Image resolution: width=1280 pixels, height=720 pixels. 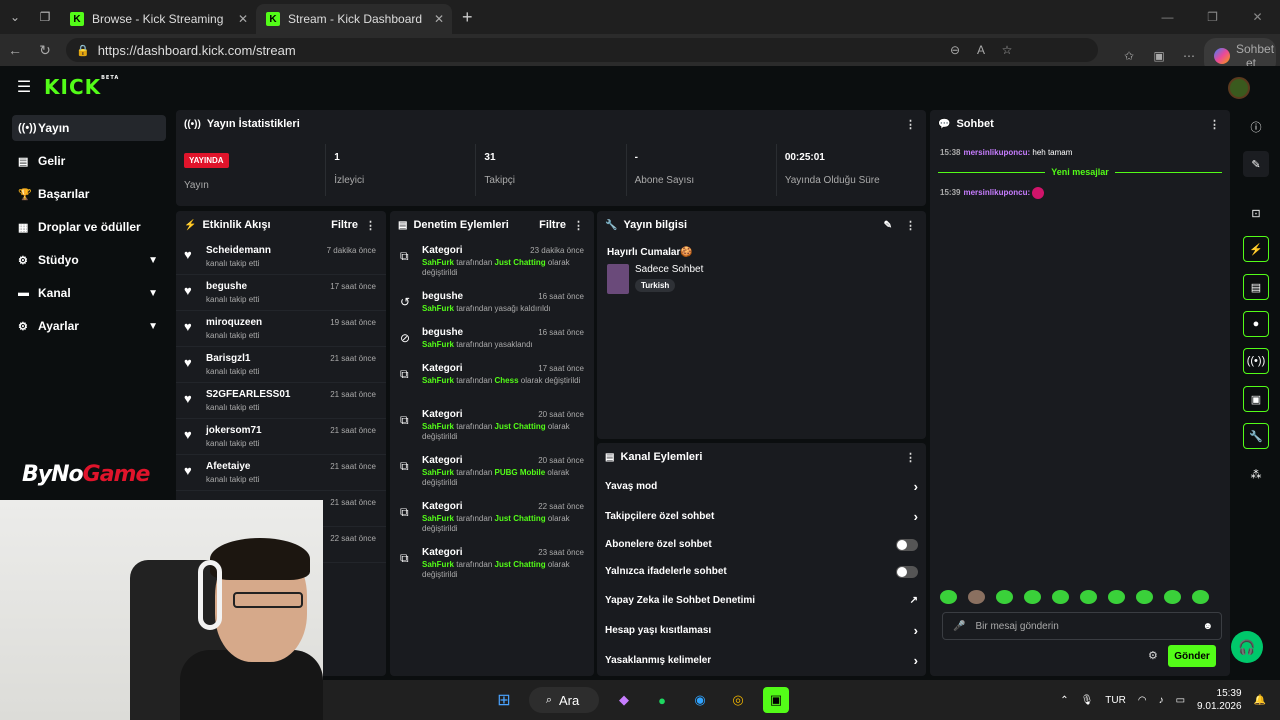 What do you see at coordinates (1239, 88) in the screenshot?
I see `avatar` at bounding box center [1239, 88].